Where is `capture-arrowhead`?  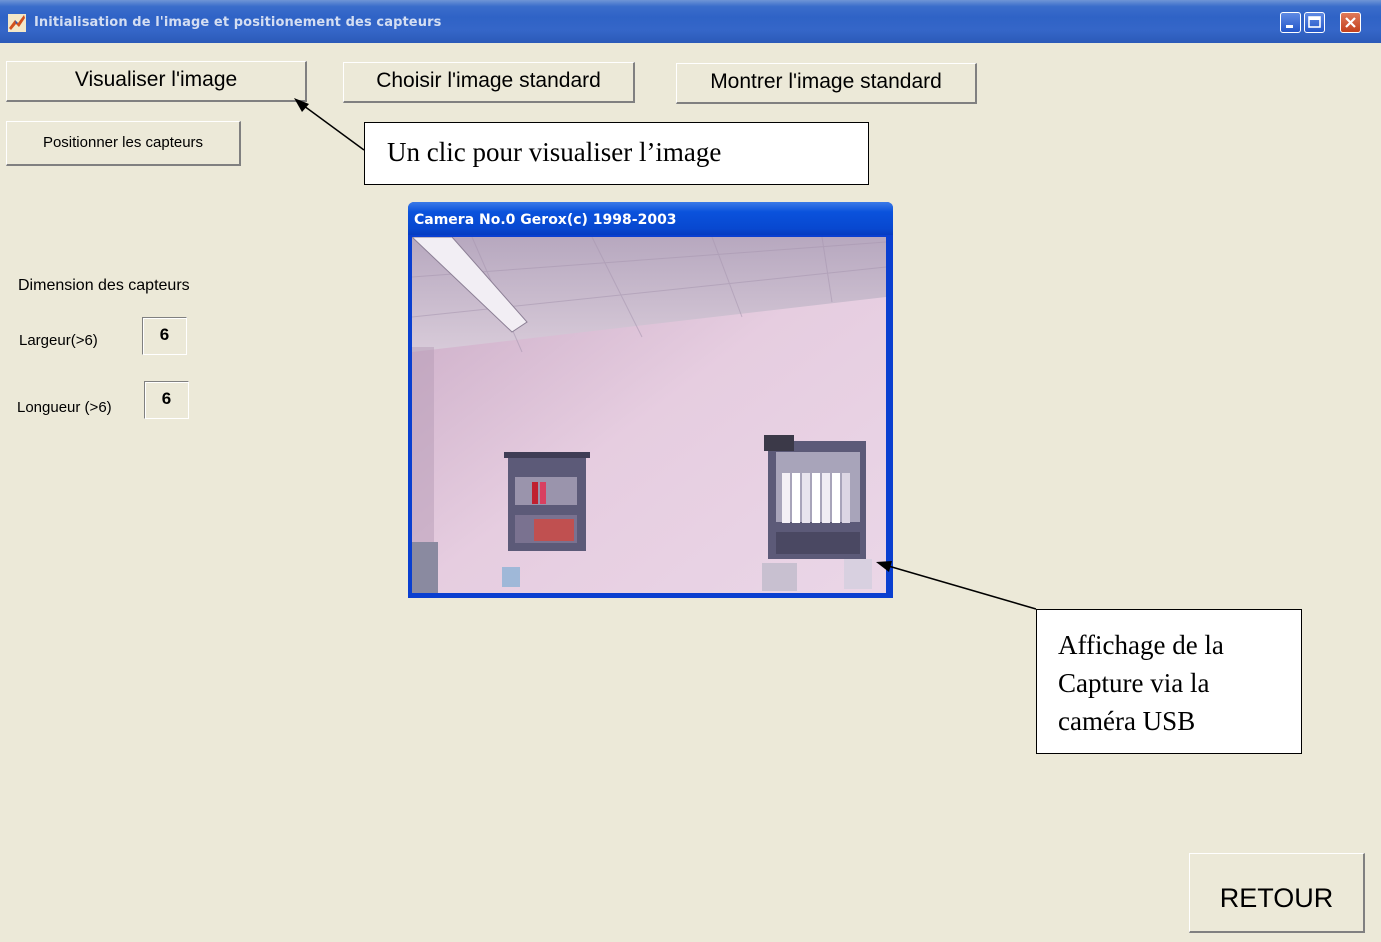
capture-arrowhead is located at coordinates (884, 566).